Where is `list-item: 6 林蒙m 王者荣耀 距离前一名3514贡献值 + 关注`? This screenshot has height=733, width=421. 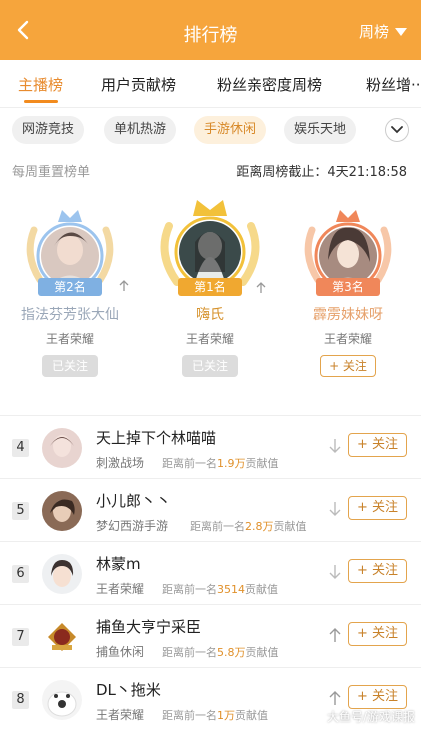 list-item: 6 林蒙m 王者荣耀 距离前一名3514贡献值 + 关注 is located at coordinates (210, 572).